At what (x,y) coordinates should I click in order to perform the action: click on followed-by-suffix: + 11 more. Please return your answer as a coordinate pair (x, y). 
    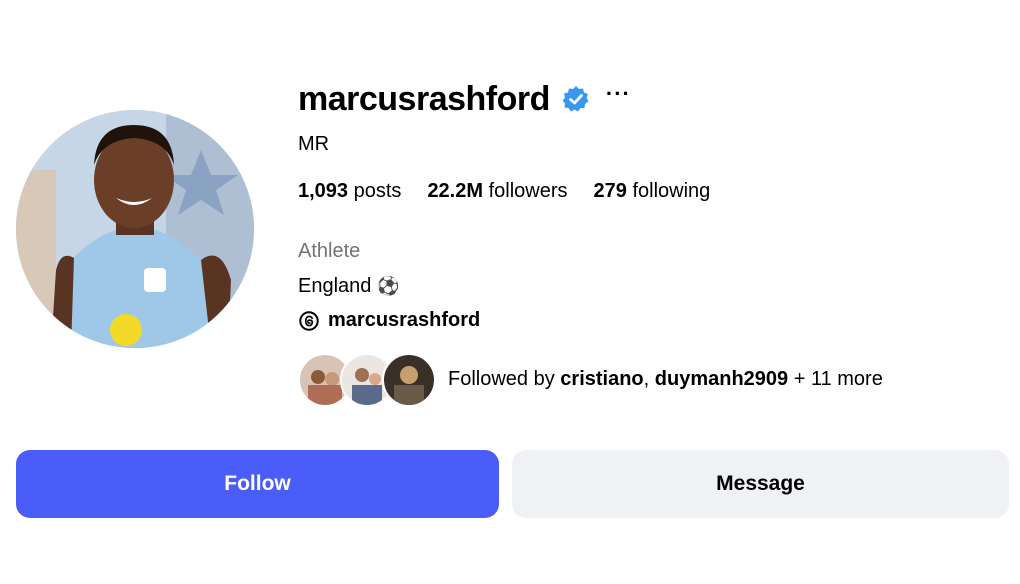
    Looking at the image, I should click on (835, 378).